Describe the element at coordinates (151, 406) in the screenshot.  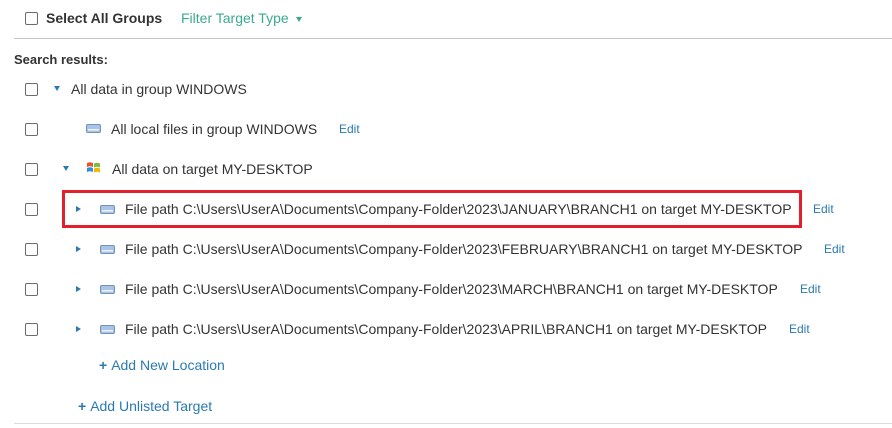
I see `add-target-label: Add Unlisted Target` at that location.